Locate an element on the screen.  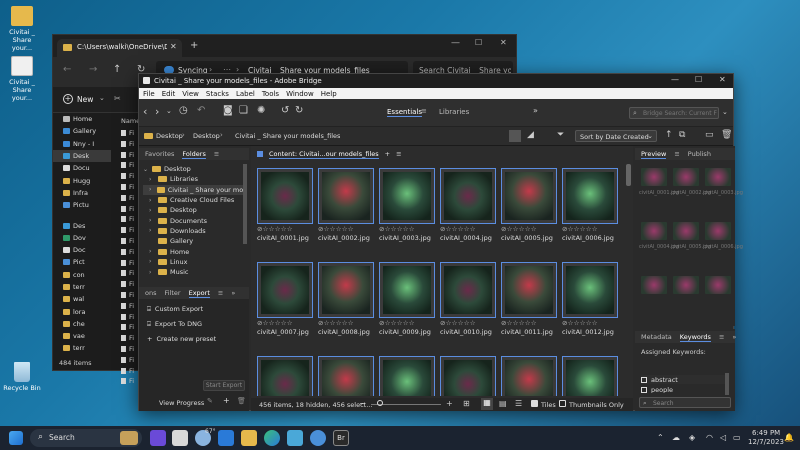
explorer-tab: C:\Users\walki\OneDrive\Desk ✕ is located at coordinates (119, 48).